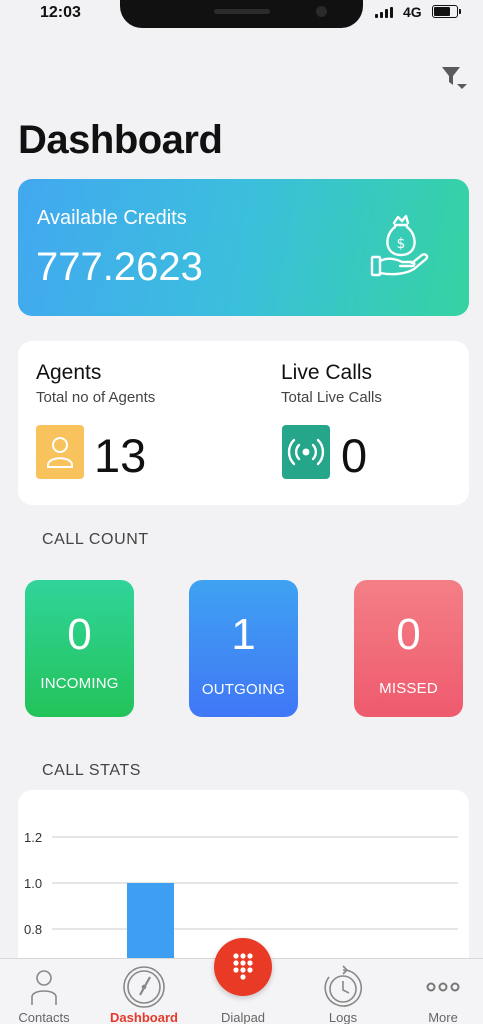 Image resolution: width=483 pixels, height=1024 pixels. What do you see at coordinates (79, 683) in the screenshot?
I see `incoming-label: INCOMING` at bounding box center [79, 683].